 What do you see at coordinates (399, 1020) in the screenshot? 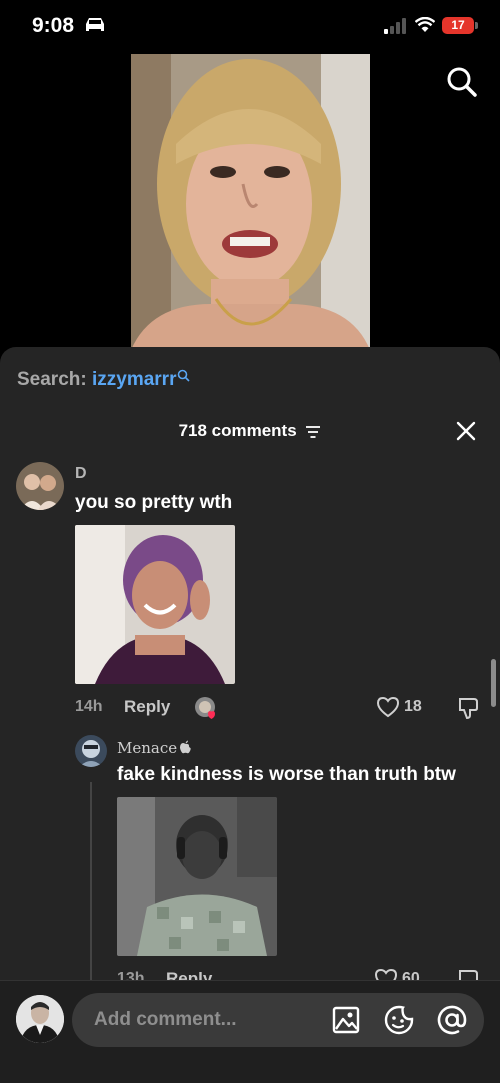
I see `emoji-sticker-icon` at bounding box center [399, 1020].